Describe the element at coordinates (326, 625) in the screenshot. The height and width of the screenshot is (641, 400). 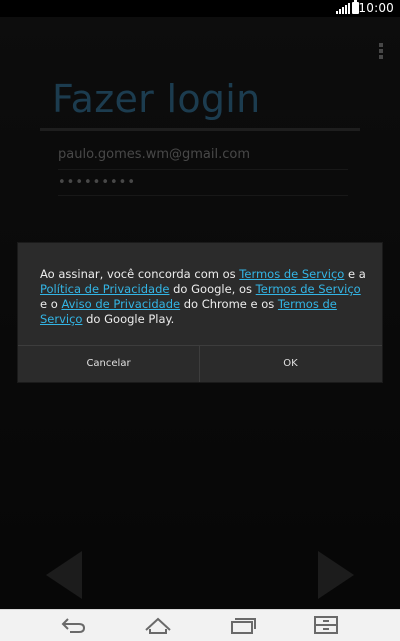
I see `menu-icon` at that location.